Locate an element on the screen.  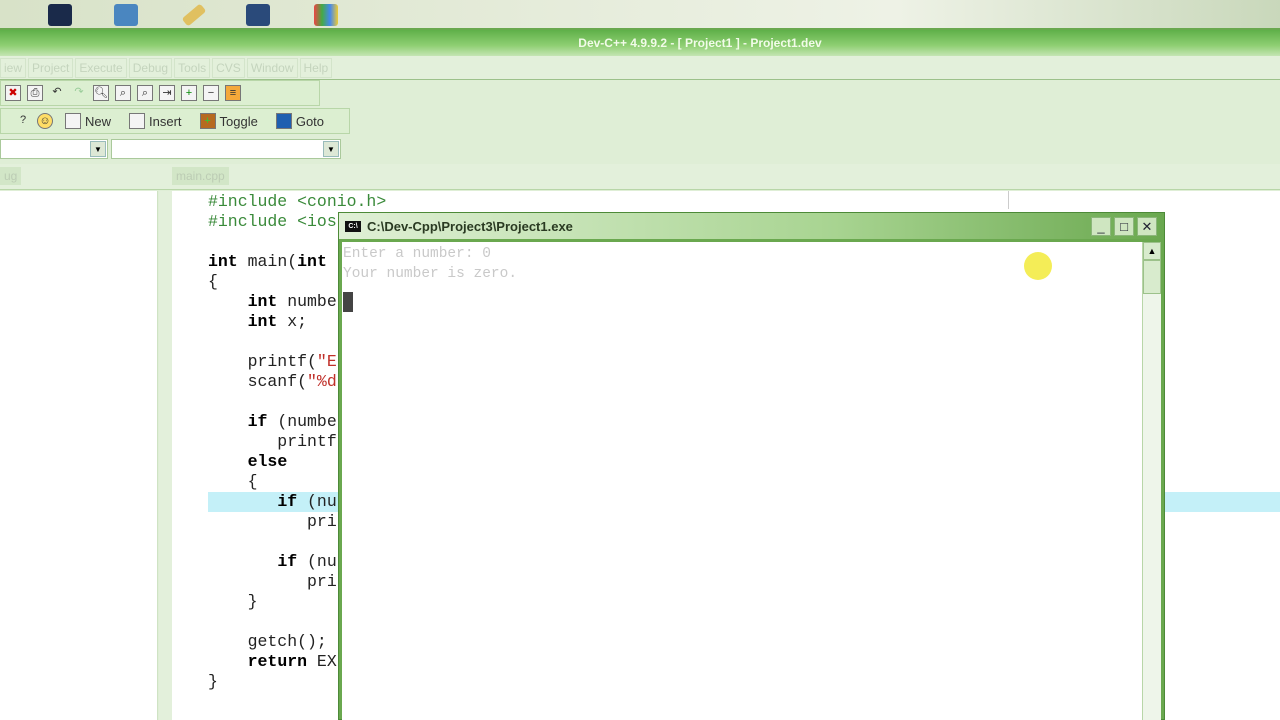
code-line: #include <conio.h> is located at coordinates (744, 202).